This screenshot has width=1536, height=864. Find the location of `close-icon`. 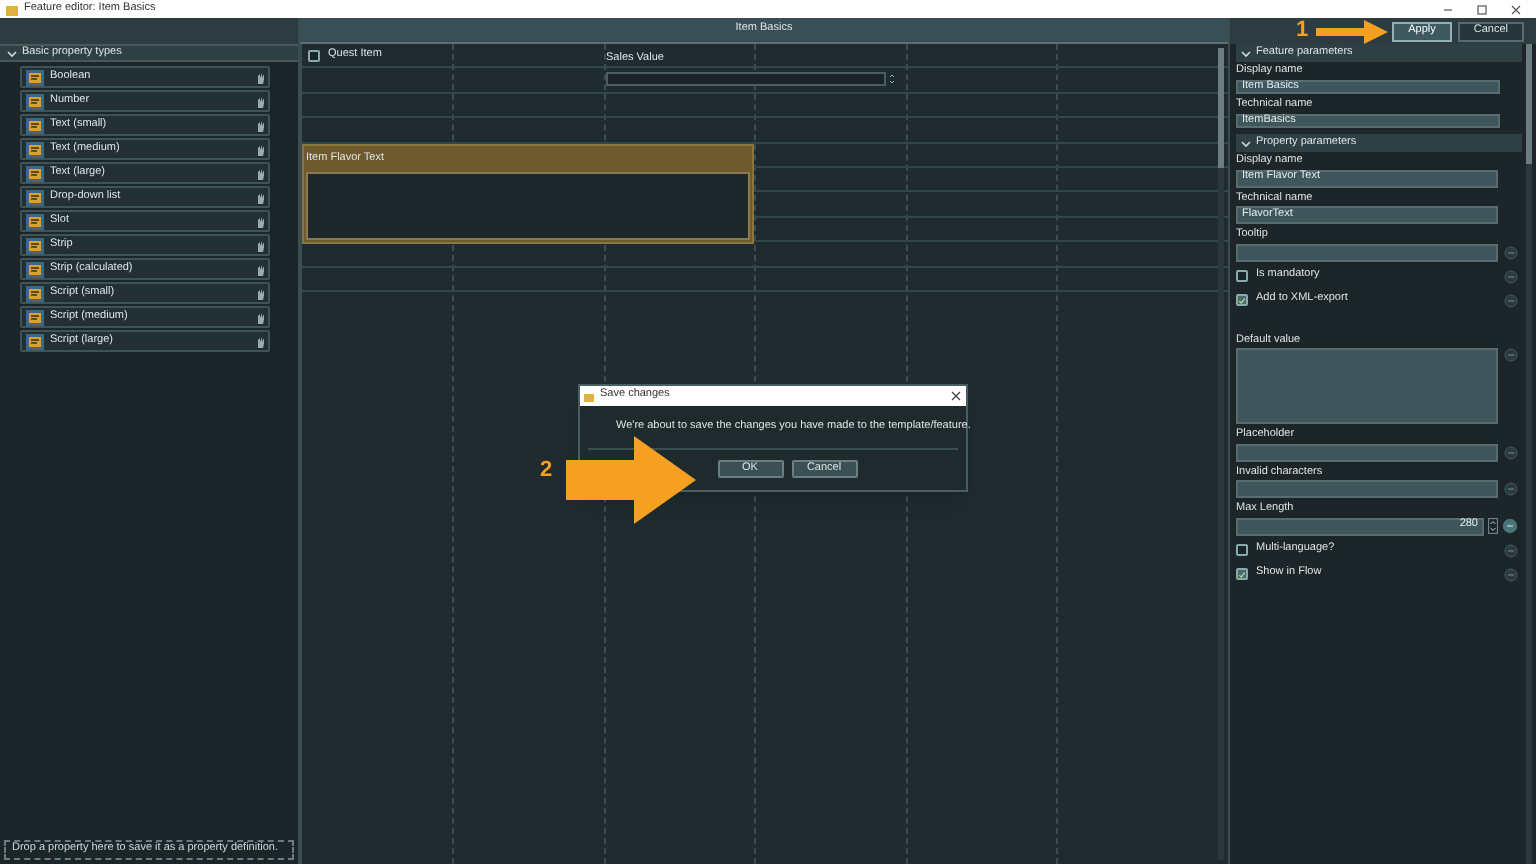

close-icon is located at coordinates (956, 396).